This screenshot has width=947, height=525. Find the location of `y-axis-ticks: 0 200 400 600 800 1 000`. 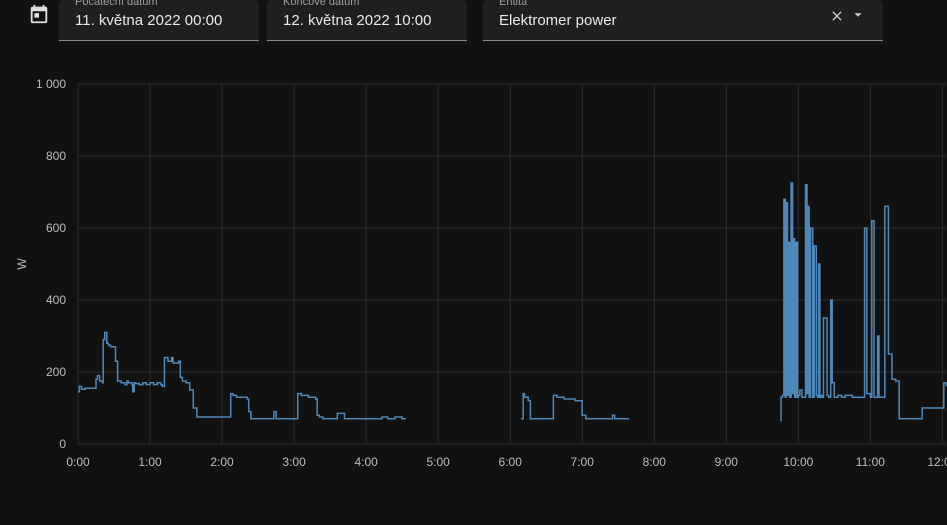

y-axis-ticks: 0 200 400 600 800 1 000 is located at coordinates (51, 264).